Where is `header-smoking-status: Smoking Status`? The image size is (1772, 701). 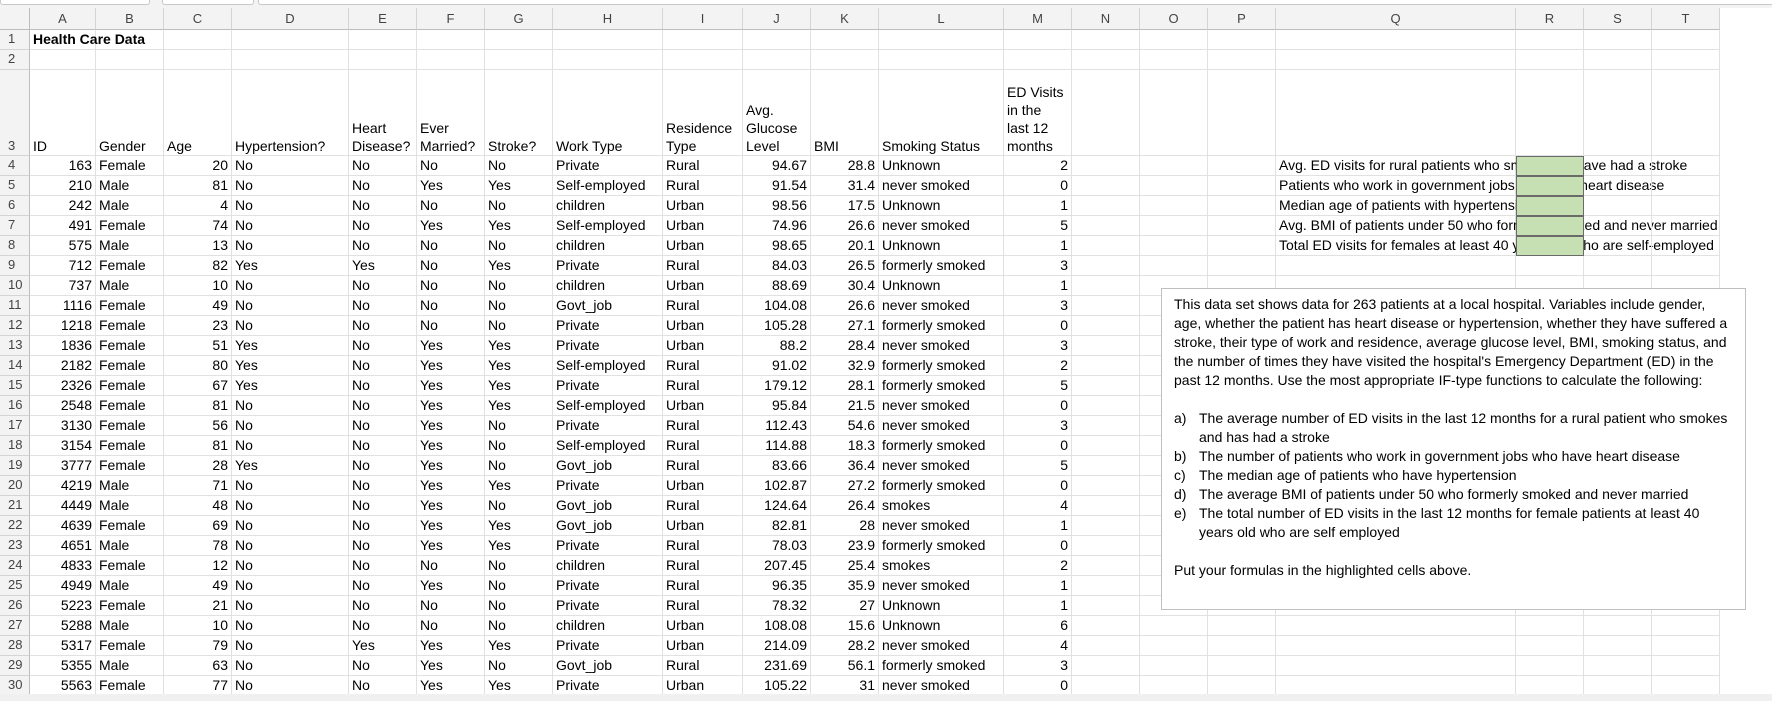 header-smoking-status: Smoking Status is located at coordinates (941, 113).